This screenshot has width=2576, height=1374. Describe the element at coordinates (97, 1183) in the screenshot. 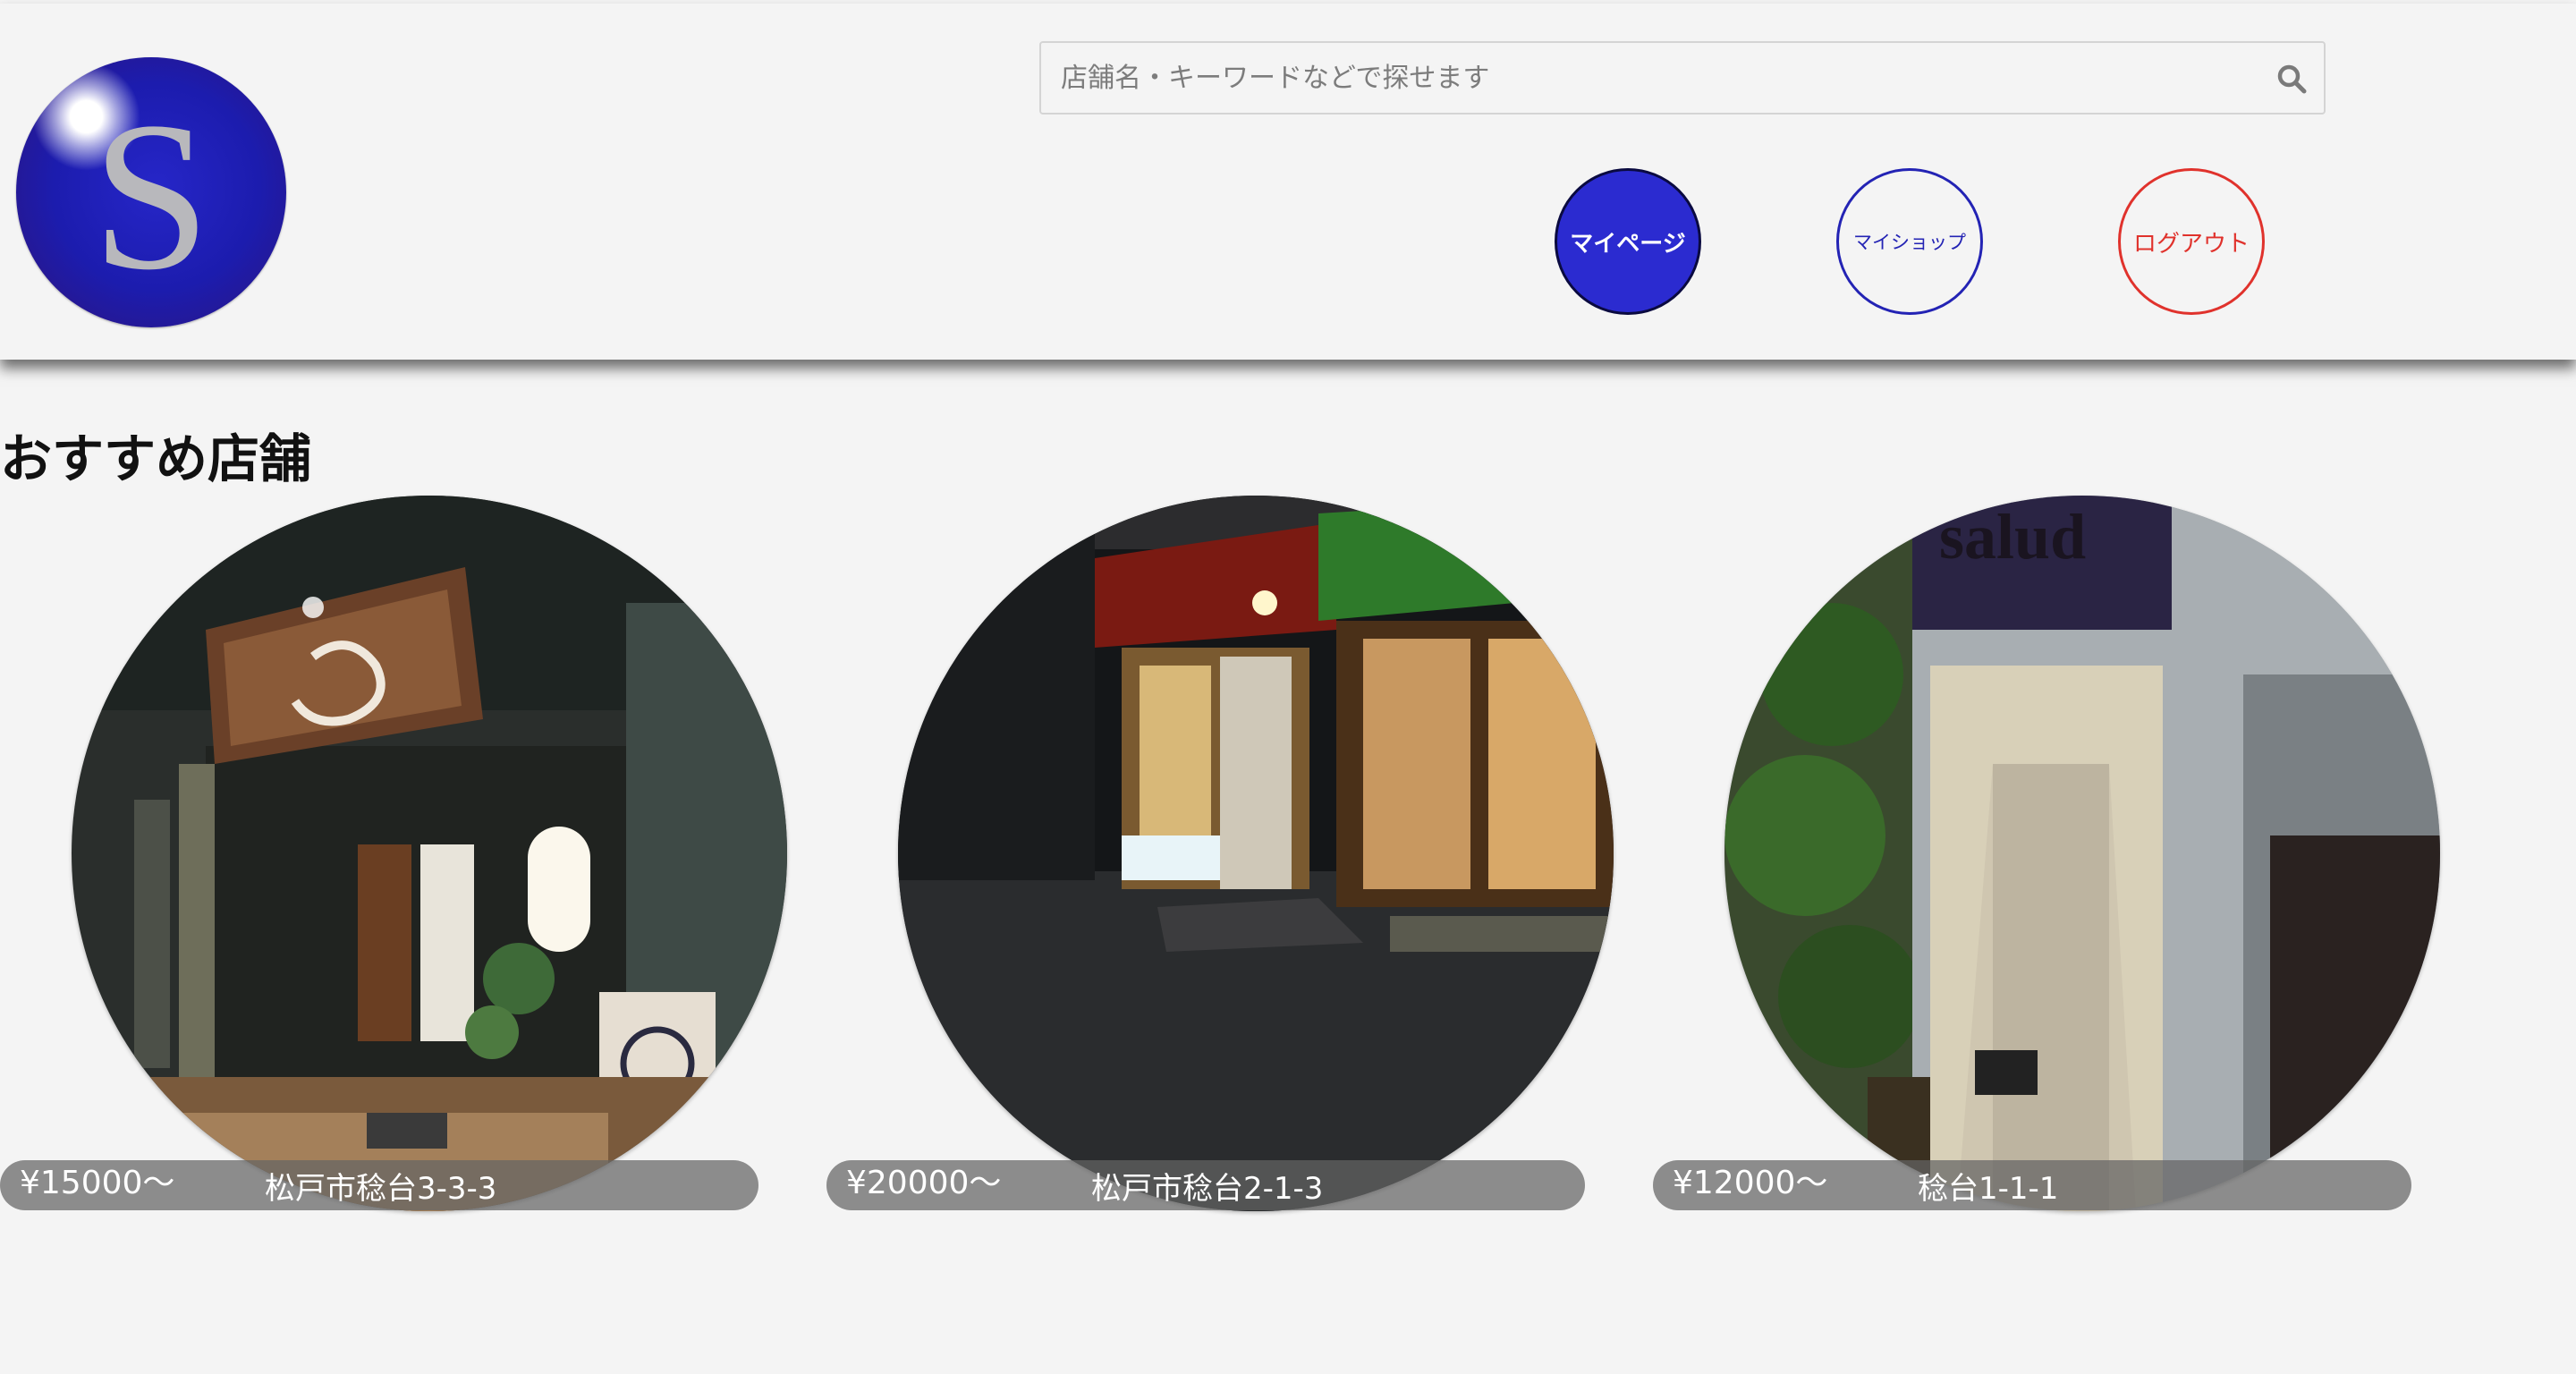

I see `shop-price: ¥15000〜` at that location.